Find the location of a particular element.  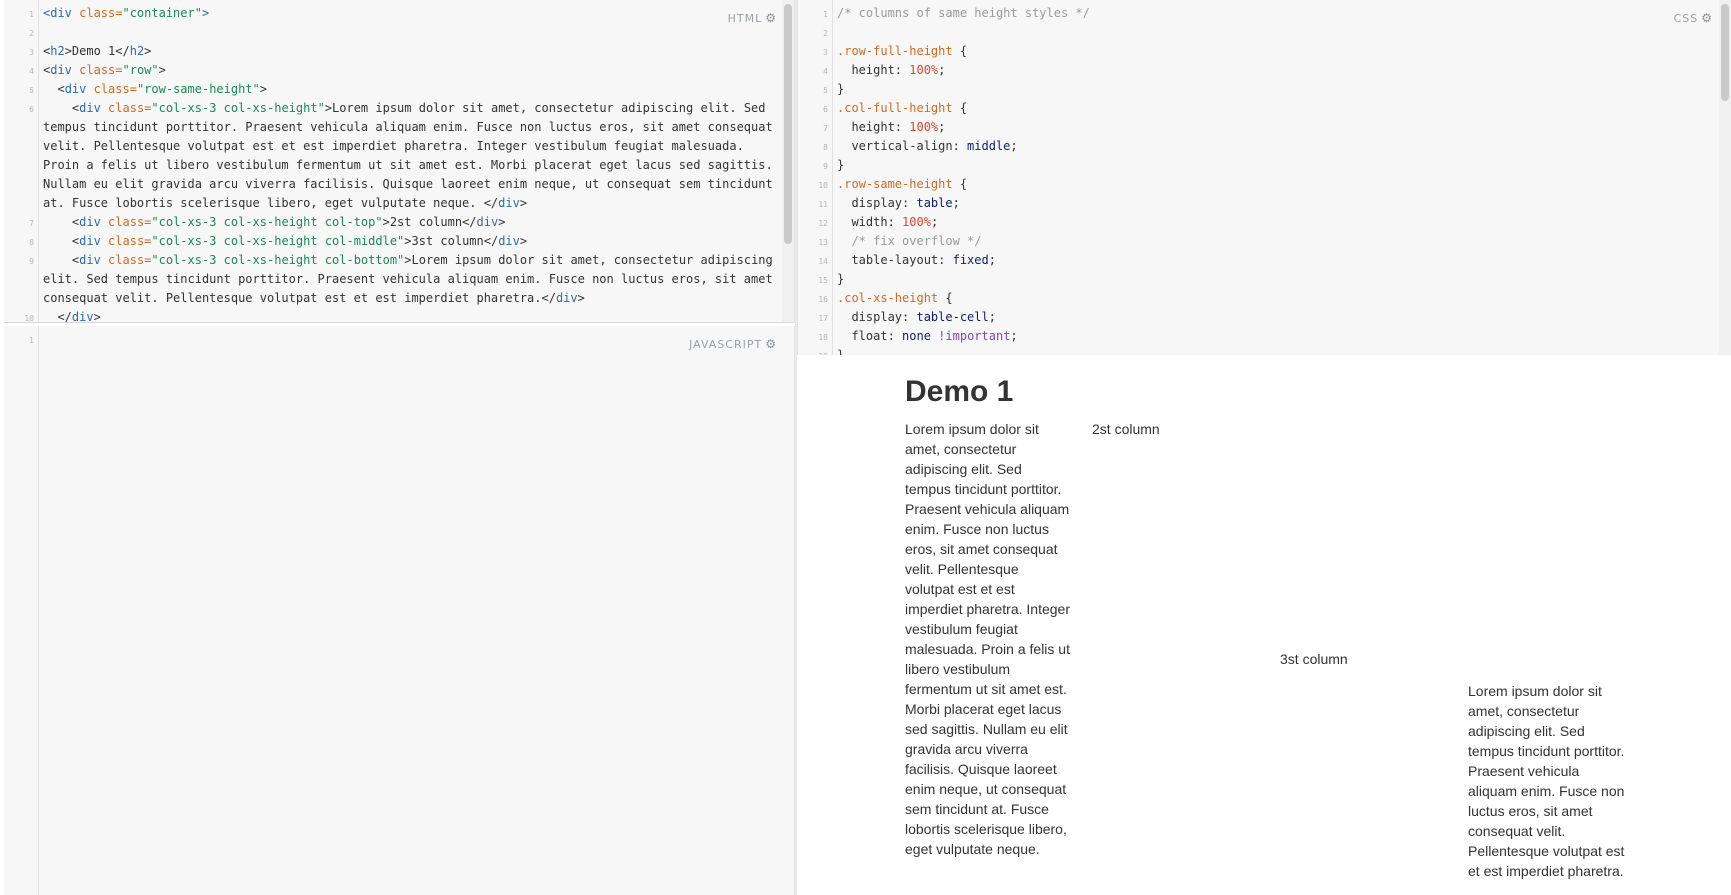

code-text: /* fix overflow */ is located at coordinates (1257, 241).